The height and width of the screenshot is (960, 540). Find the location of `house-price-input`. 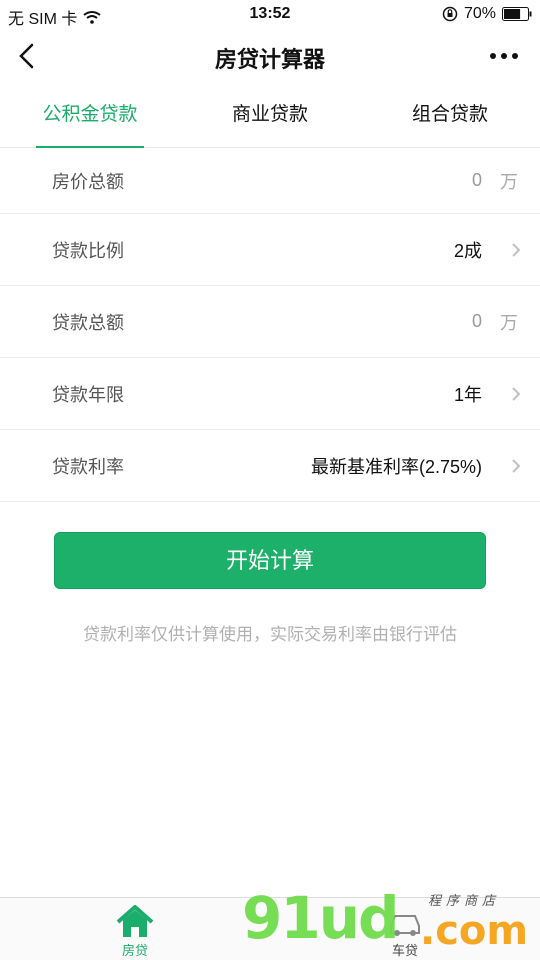

house-price-input is located at coordinates (392, 180).